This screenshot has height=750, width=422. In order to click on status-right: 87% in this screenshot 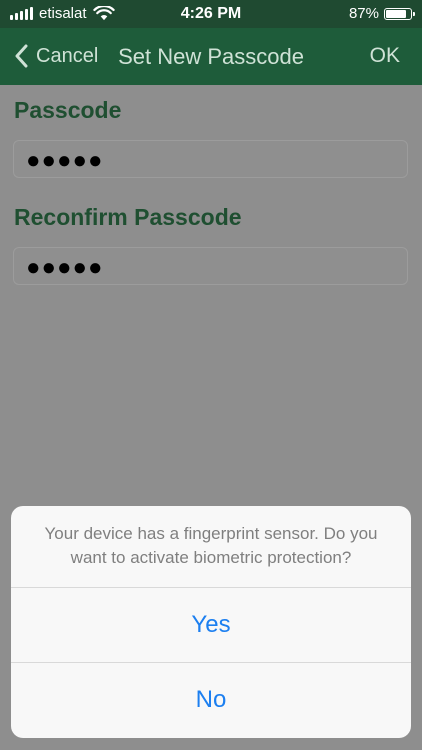, I will do `click(381, 13)`.